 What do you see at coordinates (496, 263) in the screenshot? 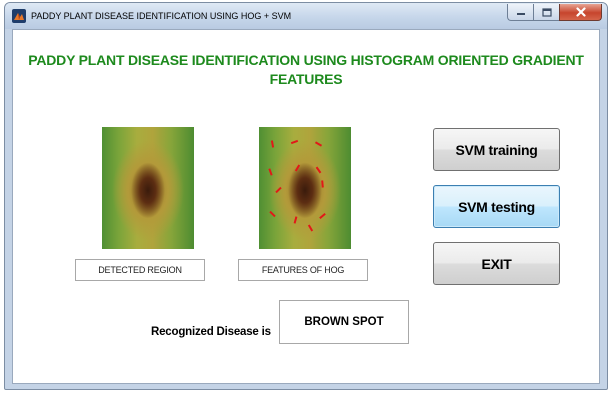
I see `exit-button: EXIT` at bounding box center [496, 263].